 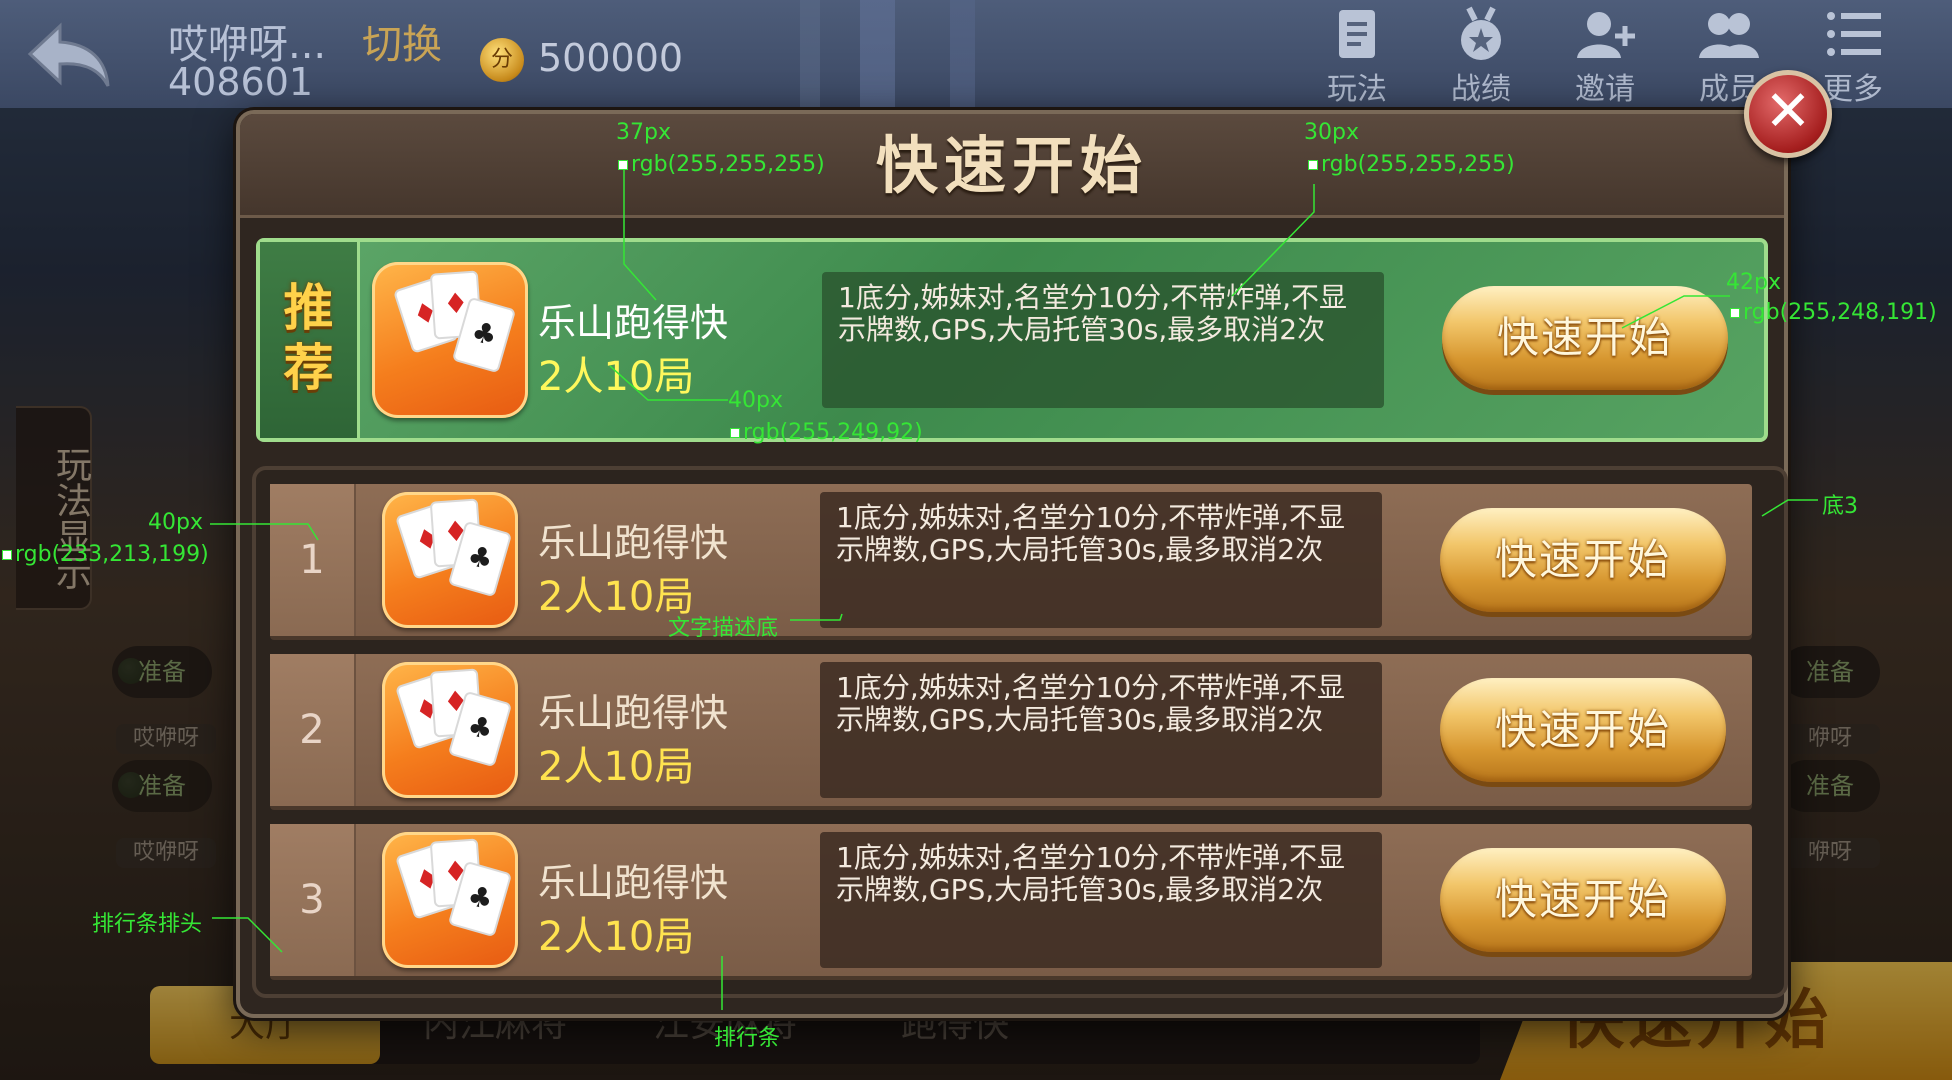 I want to click on annotation-button-size: 42px, so click(x=1753, y=282).